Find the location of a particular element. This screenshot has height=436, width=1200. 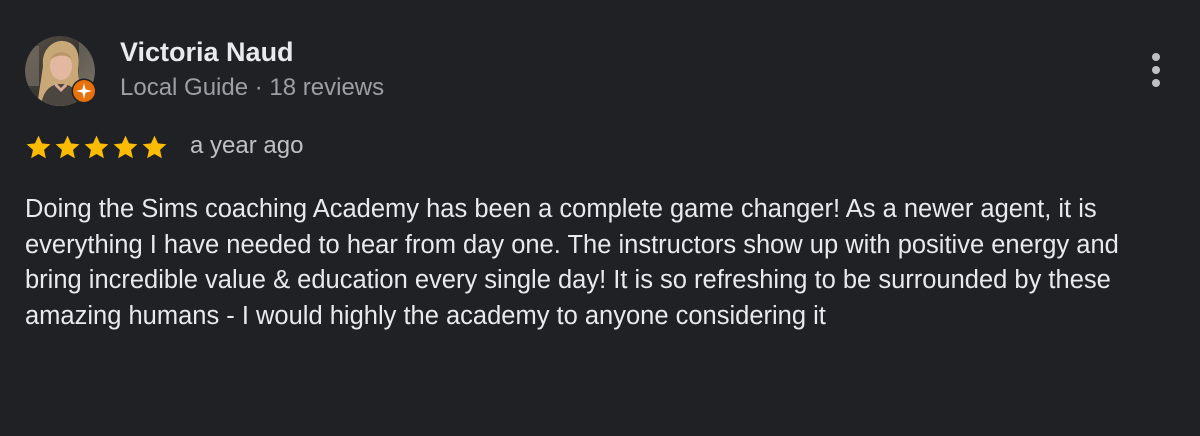

reviewer-avatar-link is located at coordinates (61, 71).